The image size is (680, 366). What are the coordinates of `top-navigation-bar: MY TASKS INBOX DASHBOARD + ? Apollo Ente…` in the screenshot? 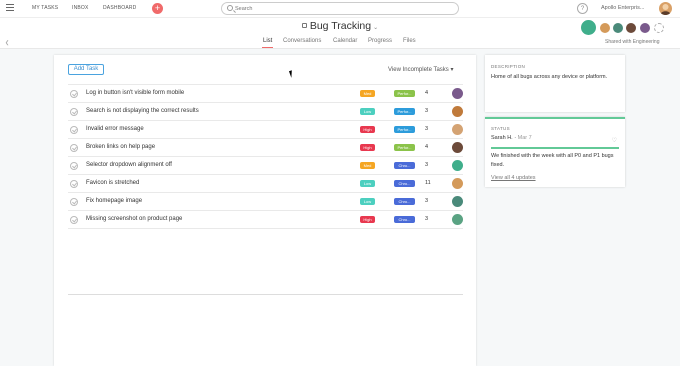 It's located at (340, 9).